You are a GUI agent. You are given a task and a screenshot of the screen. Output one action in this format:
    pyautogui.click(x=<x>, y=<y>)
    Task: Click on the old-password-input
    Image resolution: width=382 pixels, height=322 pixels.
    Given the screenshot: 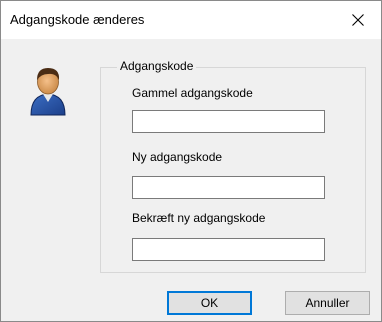 What is the action you would take?
    pyautogui.click(x=228, y=121)
    